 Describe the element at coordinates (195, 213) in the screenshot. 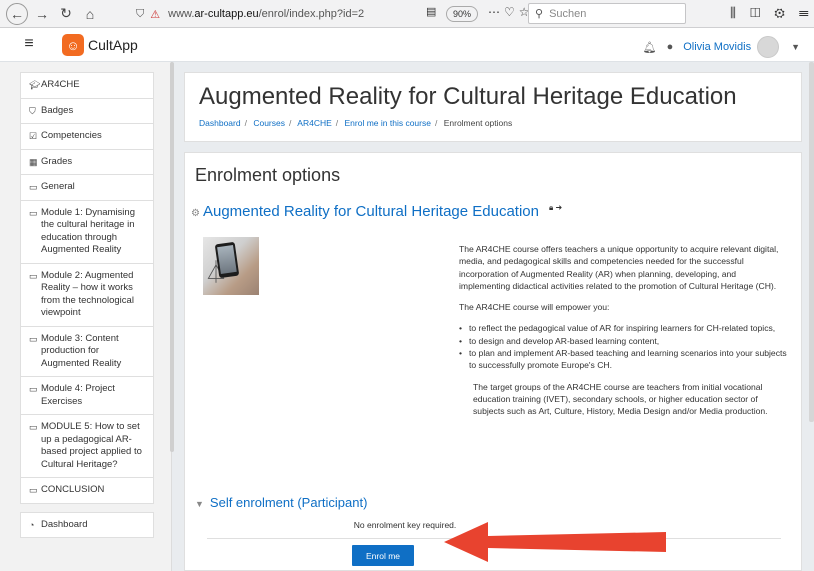

I see `course-icon: ⚙` at that location.